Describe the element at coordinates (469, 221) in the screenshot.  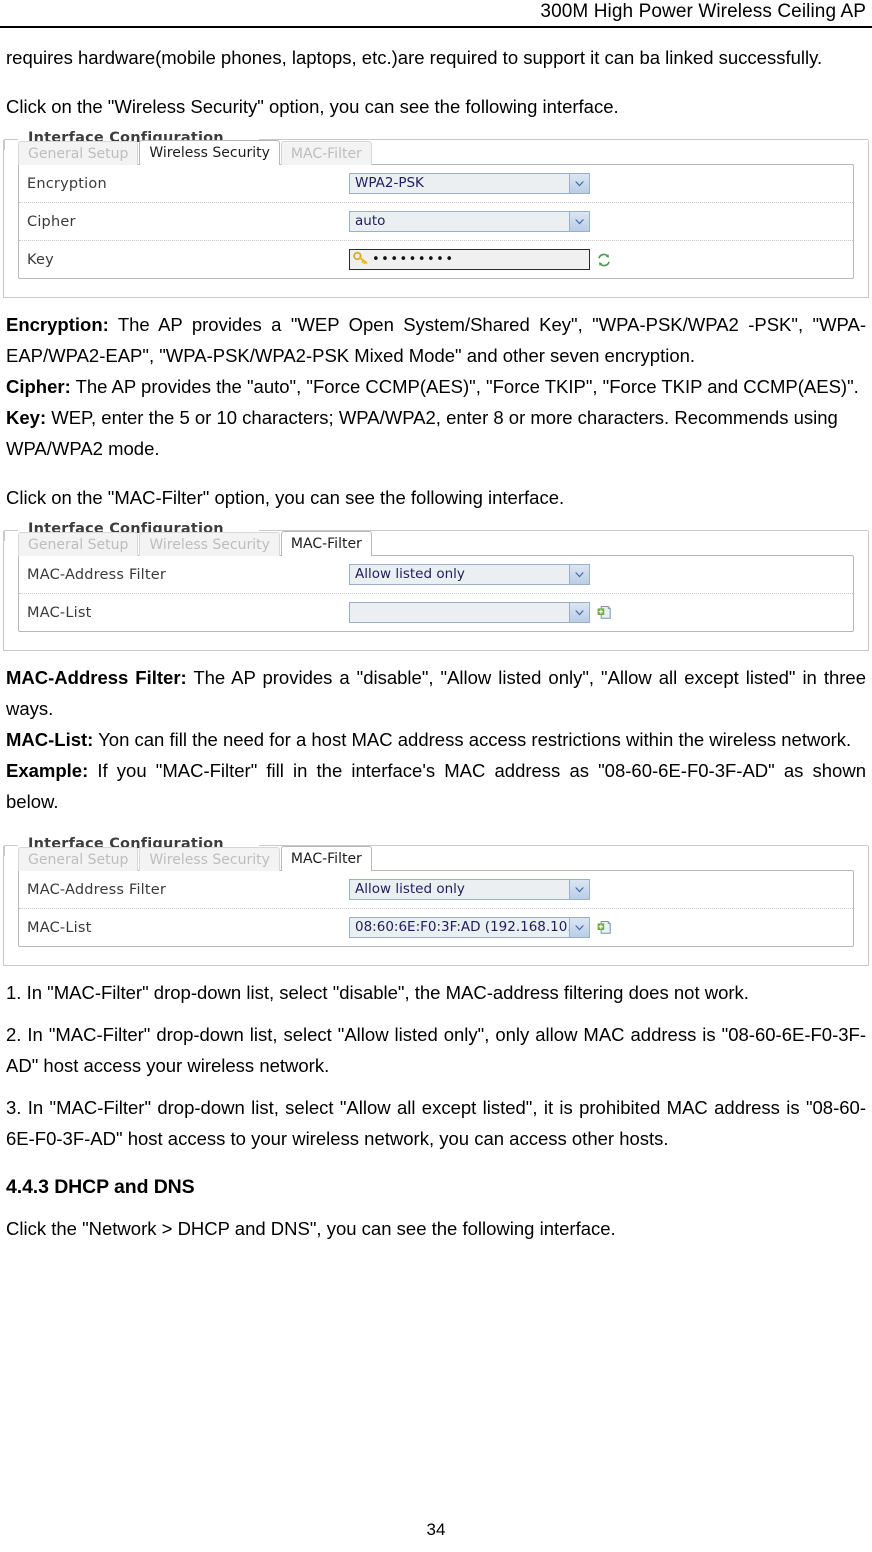
I see `cipher-select: auto` at that location.